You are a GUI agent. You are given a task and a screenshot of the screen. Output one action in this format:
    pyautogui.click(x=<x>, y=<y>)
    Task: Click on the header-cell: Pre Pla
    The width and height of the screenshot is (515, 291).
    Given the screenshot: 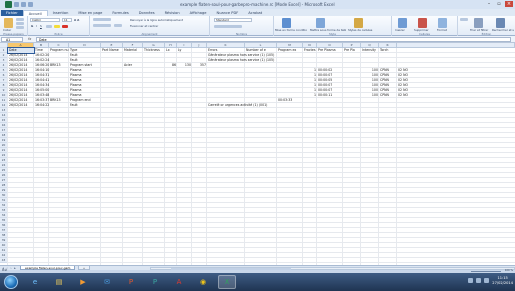 What is the action you would take?
    pyautogui.click(x=352, y=50)
    